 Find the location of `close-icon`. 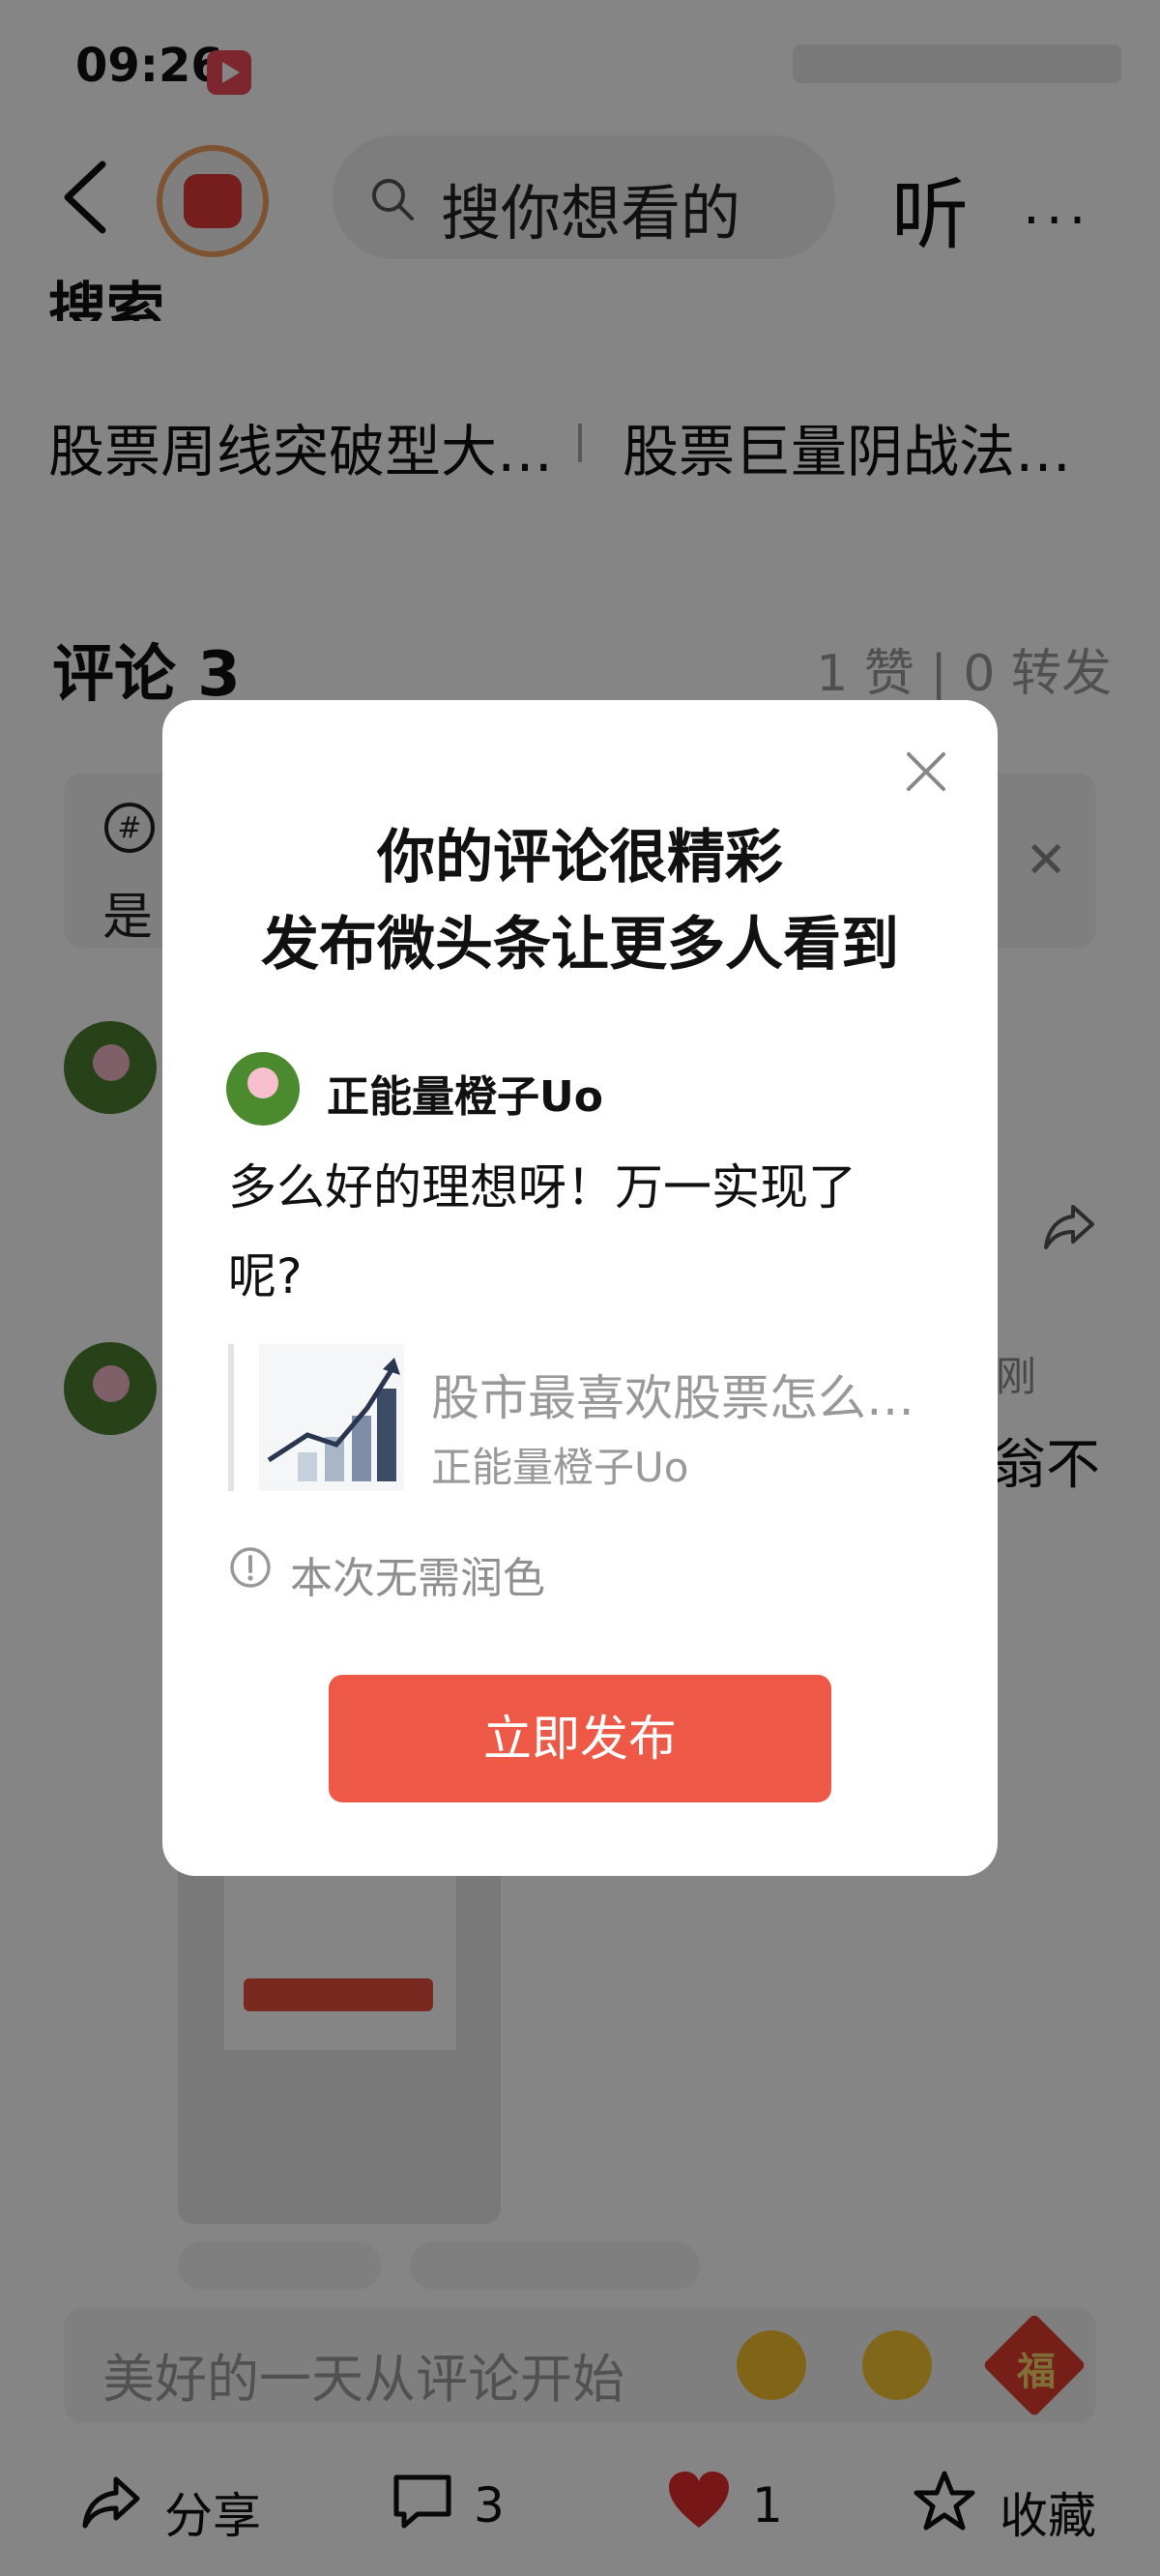

close-icon is located at coordinates (926, 771).